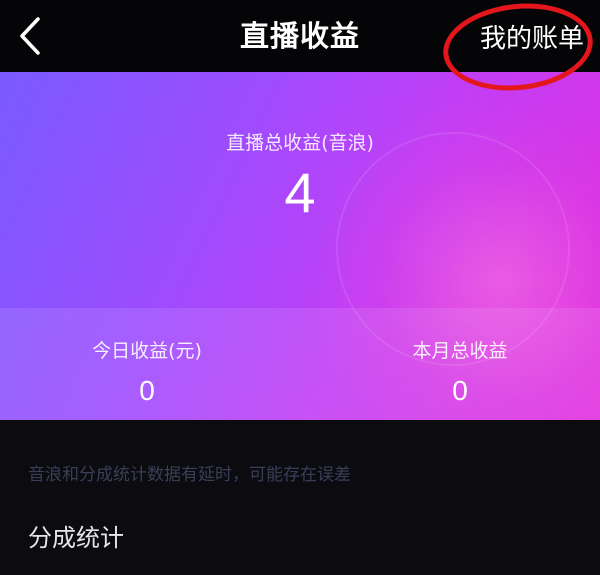 The height and width of the screenshot is (575, 600). What do you see at coordinates (460, 371) in the screenshot?
I see `month-earnings-stat: 本月总收益 0` at bounding box center [460, 371].